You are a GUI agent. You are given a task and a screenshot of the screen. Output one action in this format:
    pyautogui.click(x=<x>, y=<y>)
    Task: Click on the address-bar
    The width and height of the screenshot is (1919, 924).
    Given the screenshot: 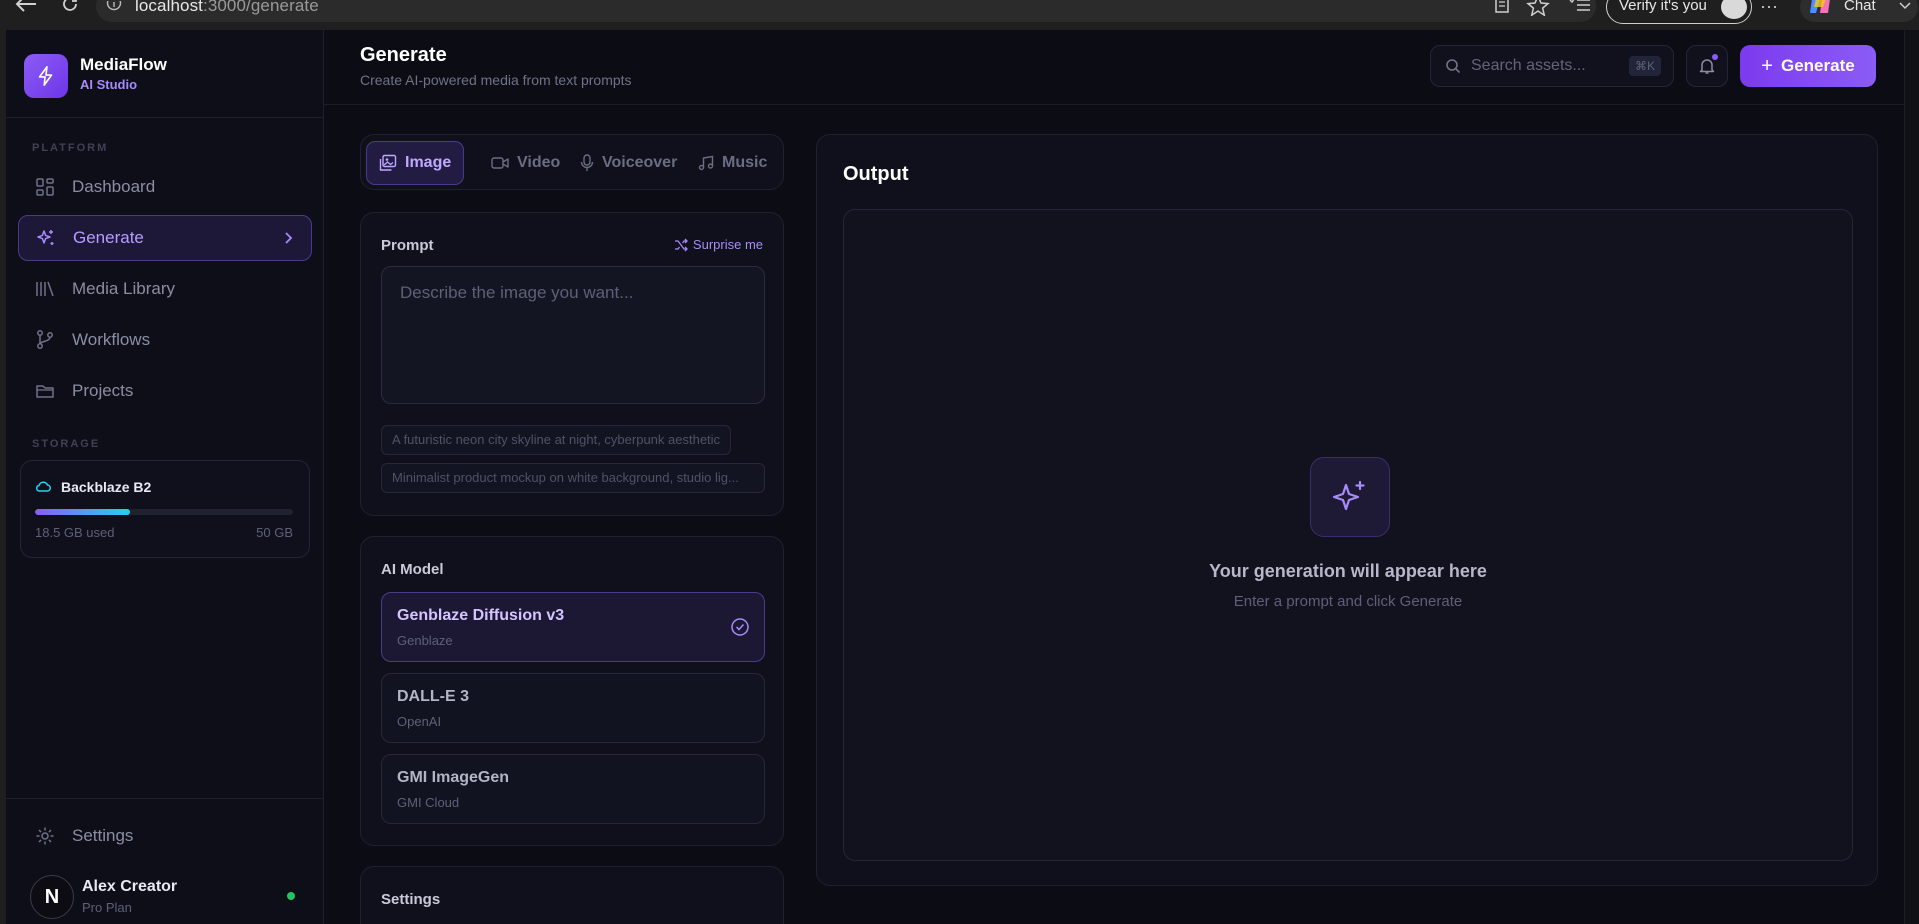 What is the action you would take?
    pyautogui.click(x=846, y=11)
    